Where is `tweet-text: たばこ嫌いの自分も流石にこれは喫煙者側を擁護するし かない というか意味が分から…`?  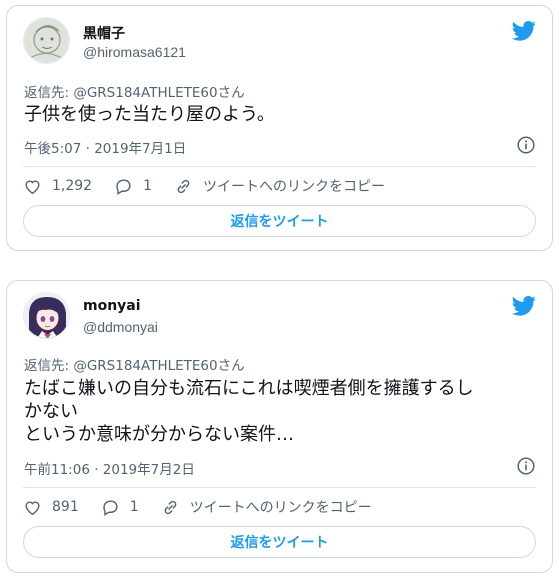
tweet-text: たばこ嫌いの自分も流石にこれは喫煙者側を擁護するし かない というか意味が分から… is located at coordinates (249, 411).